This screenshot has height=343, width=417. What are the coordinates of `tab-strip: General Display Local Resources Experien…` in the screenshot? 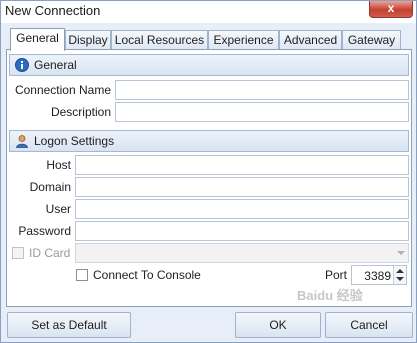 It's located at (209, 39).